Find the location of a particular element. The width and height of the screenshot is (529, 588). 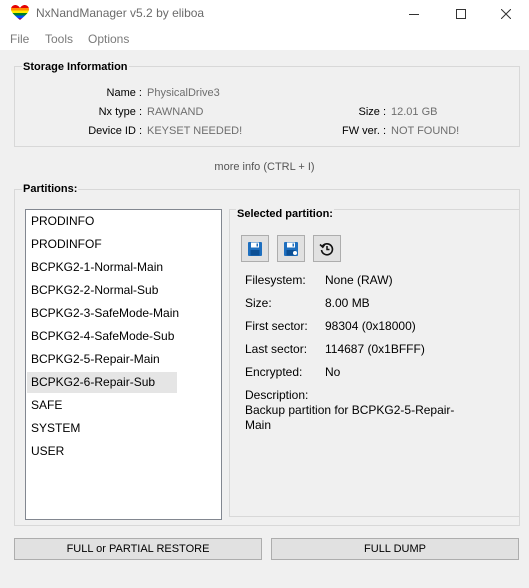

nx-type-value: RAWNAND is located at coordinates (175, 112).